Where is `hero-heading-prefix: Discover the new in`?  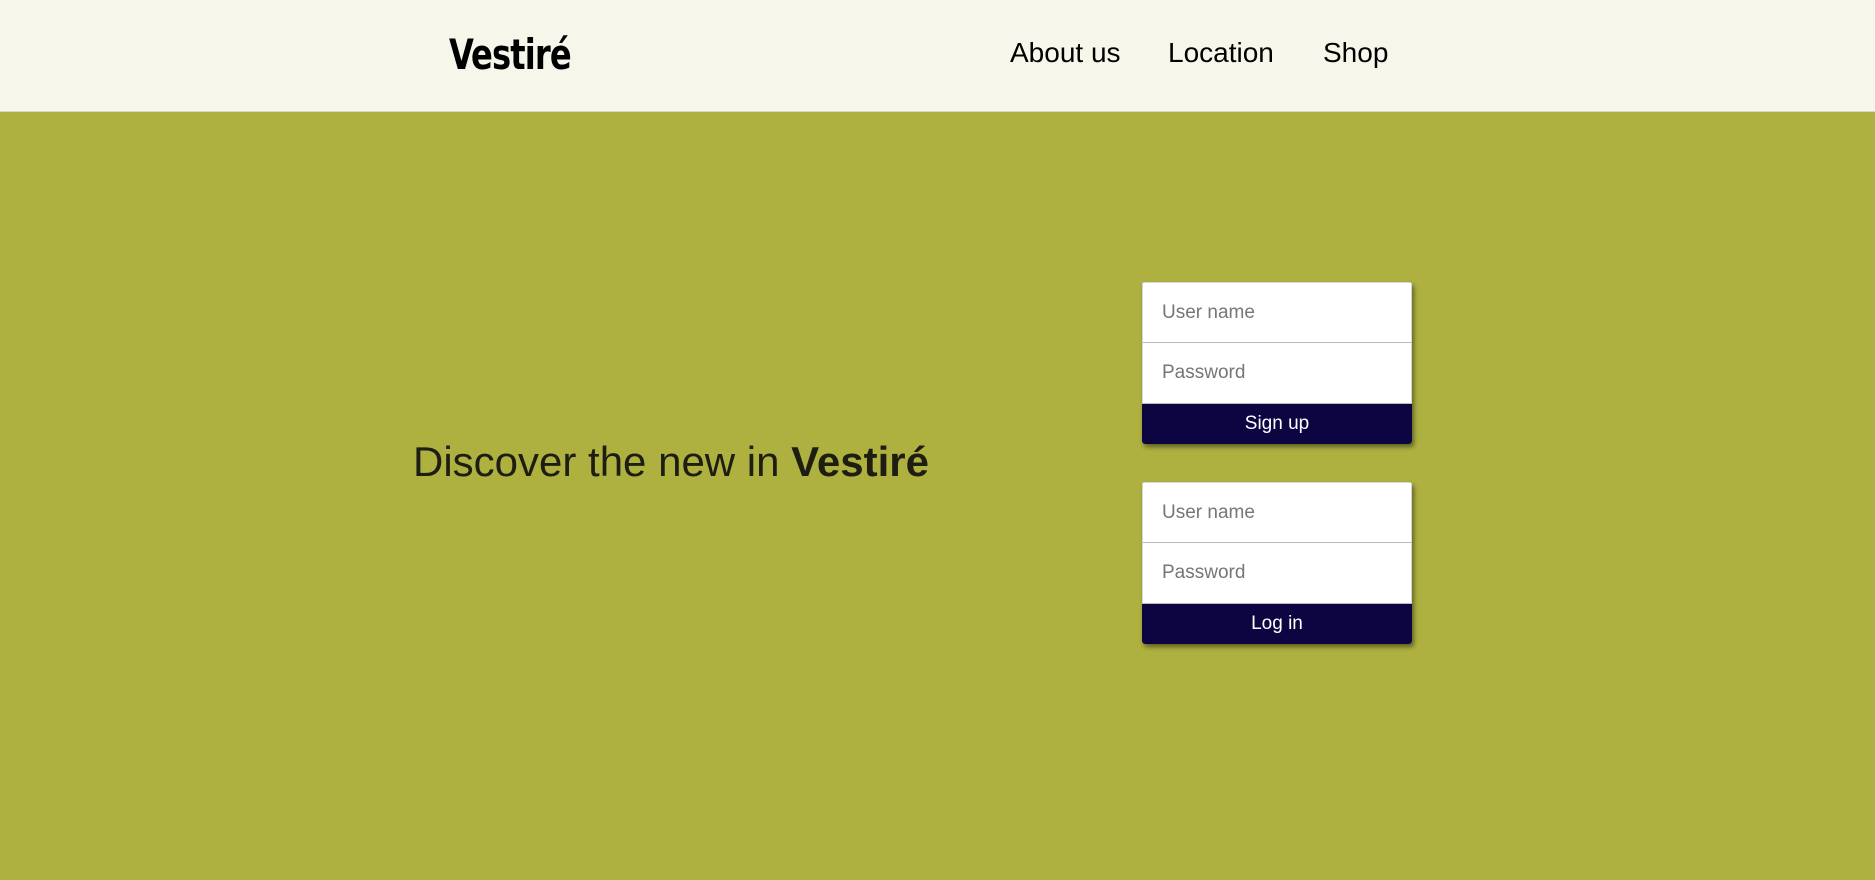 hero-heading-prefix: Discover the new in is located at coordinates (602, 461).